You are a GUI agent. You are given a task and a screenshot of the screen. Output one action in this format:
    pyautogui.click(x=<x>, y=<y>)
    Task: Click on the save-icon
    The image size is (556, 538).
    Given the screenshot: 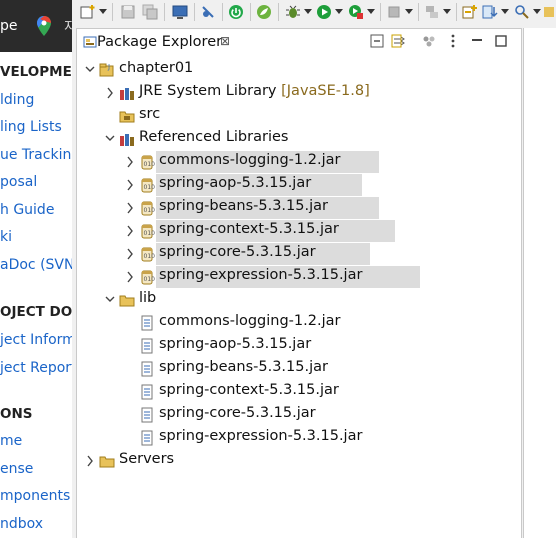 What is the action you would take?
    pyautogui.click(x=128, y=12)
    